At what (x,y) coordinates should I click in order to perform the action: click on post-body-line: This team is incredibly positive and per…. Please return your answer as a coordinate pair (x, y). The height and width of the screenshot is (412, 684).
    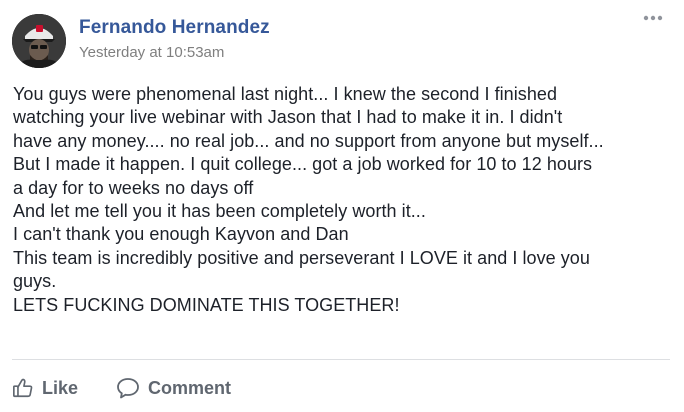
    Looking at the image, I should click on (301, 257).